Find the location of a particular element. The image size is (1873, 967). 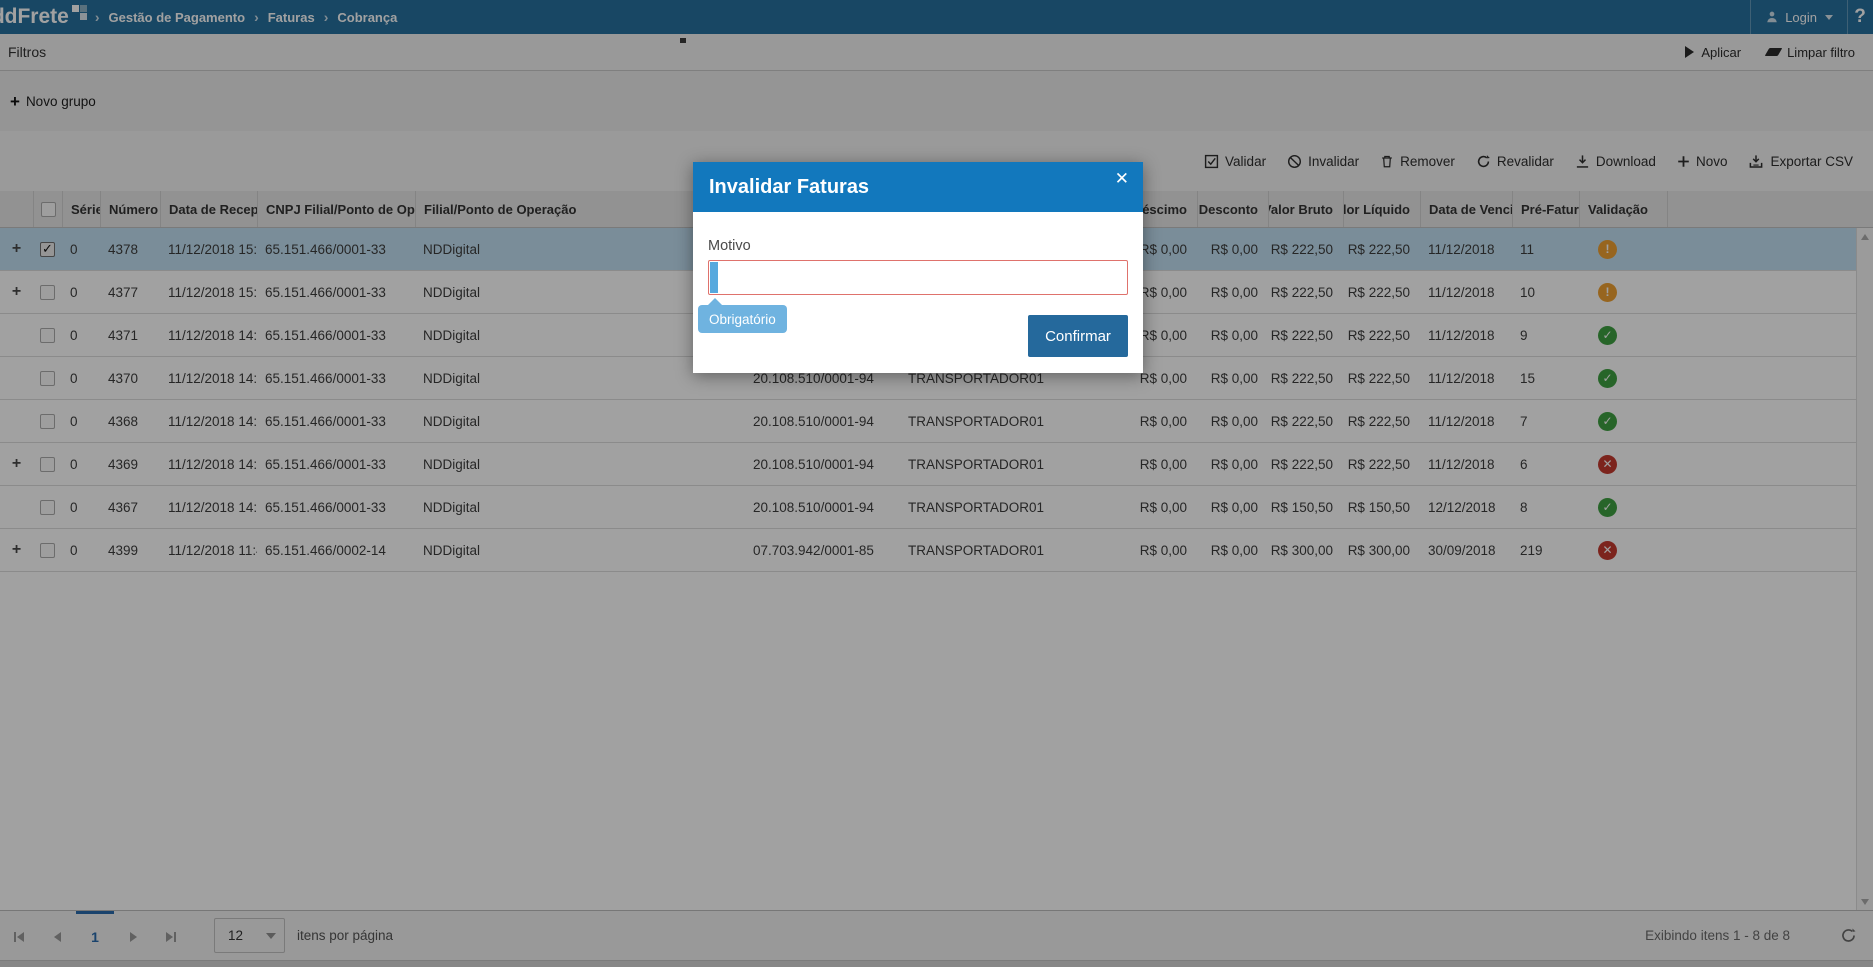

reason-input is located at coordinates (918, 277).